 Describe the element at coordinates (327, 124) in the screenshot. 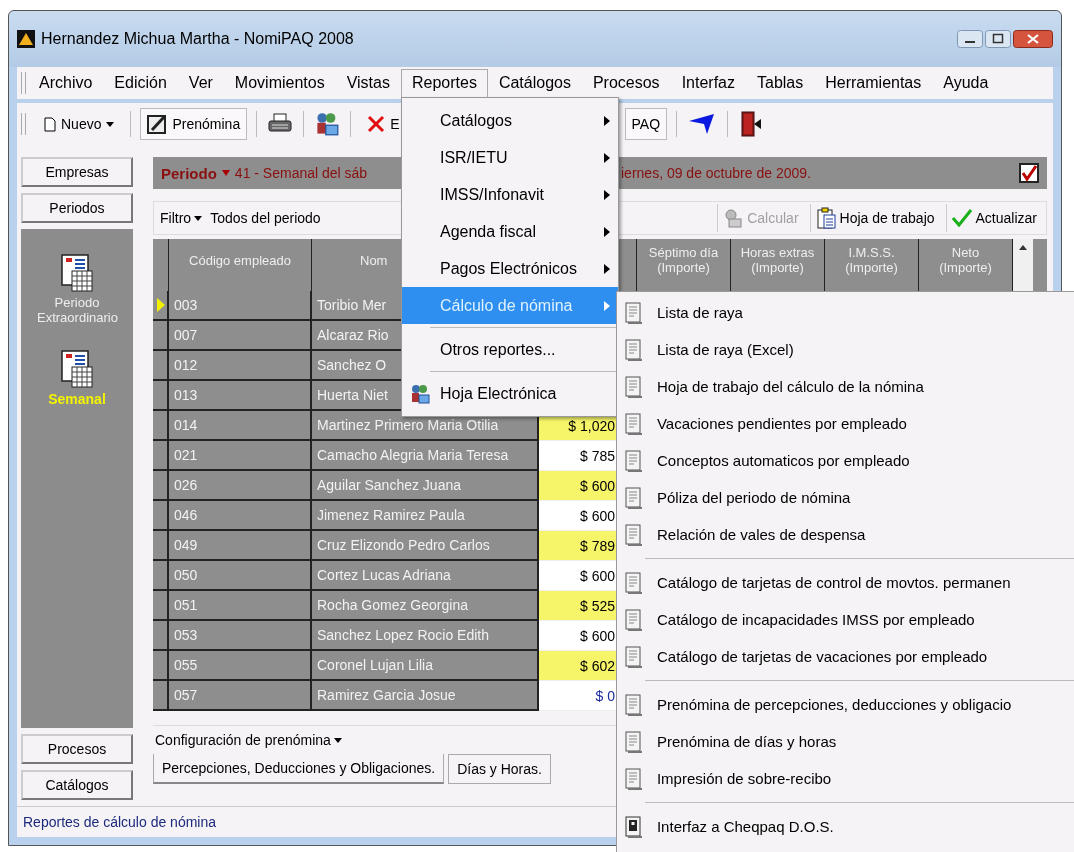

I see `people-grid-icon` at that location.